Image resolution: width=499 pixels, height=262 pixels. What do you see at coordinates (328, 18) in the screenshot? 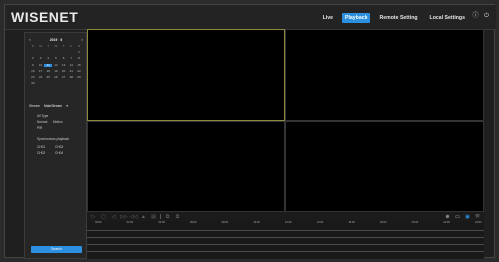
I see `nav-live: Live` at bounding box center [328, 18].